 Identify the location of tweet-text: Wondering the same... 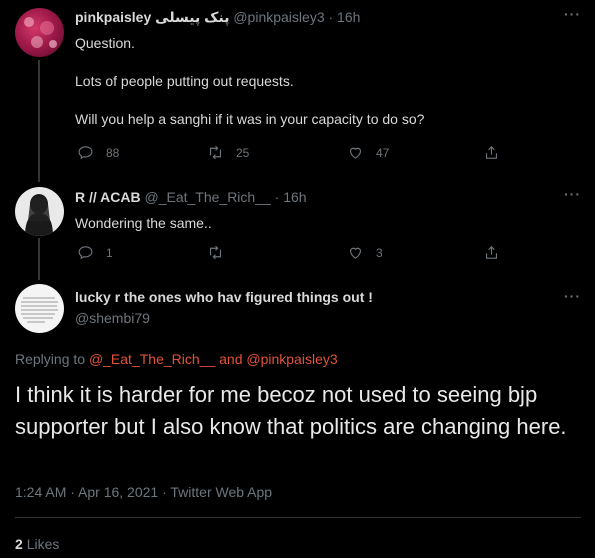
(143, 223).